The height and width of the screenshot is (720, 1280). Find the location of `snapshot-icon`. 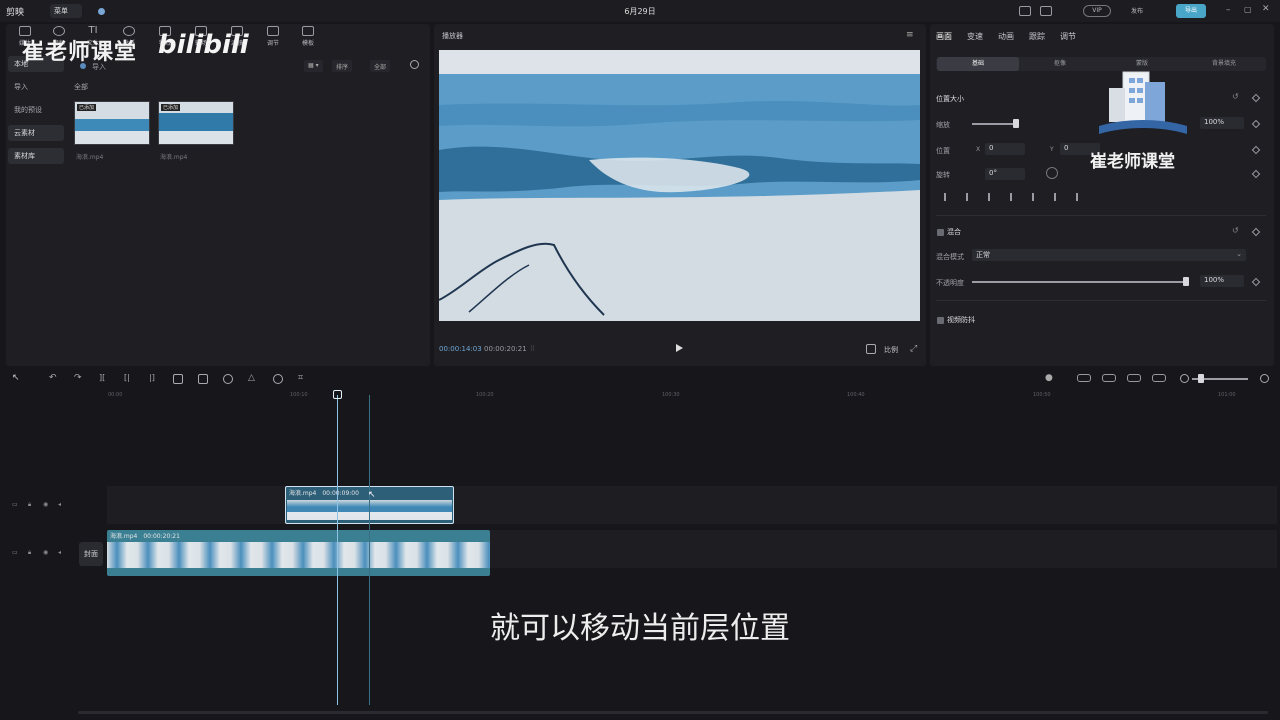

snapshot-icon is located at coordinates (871, 349).